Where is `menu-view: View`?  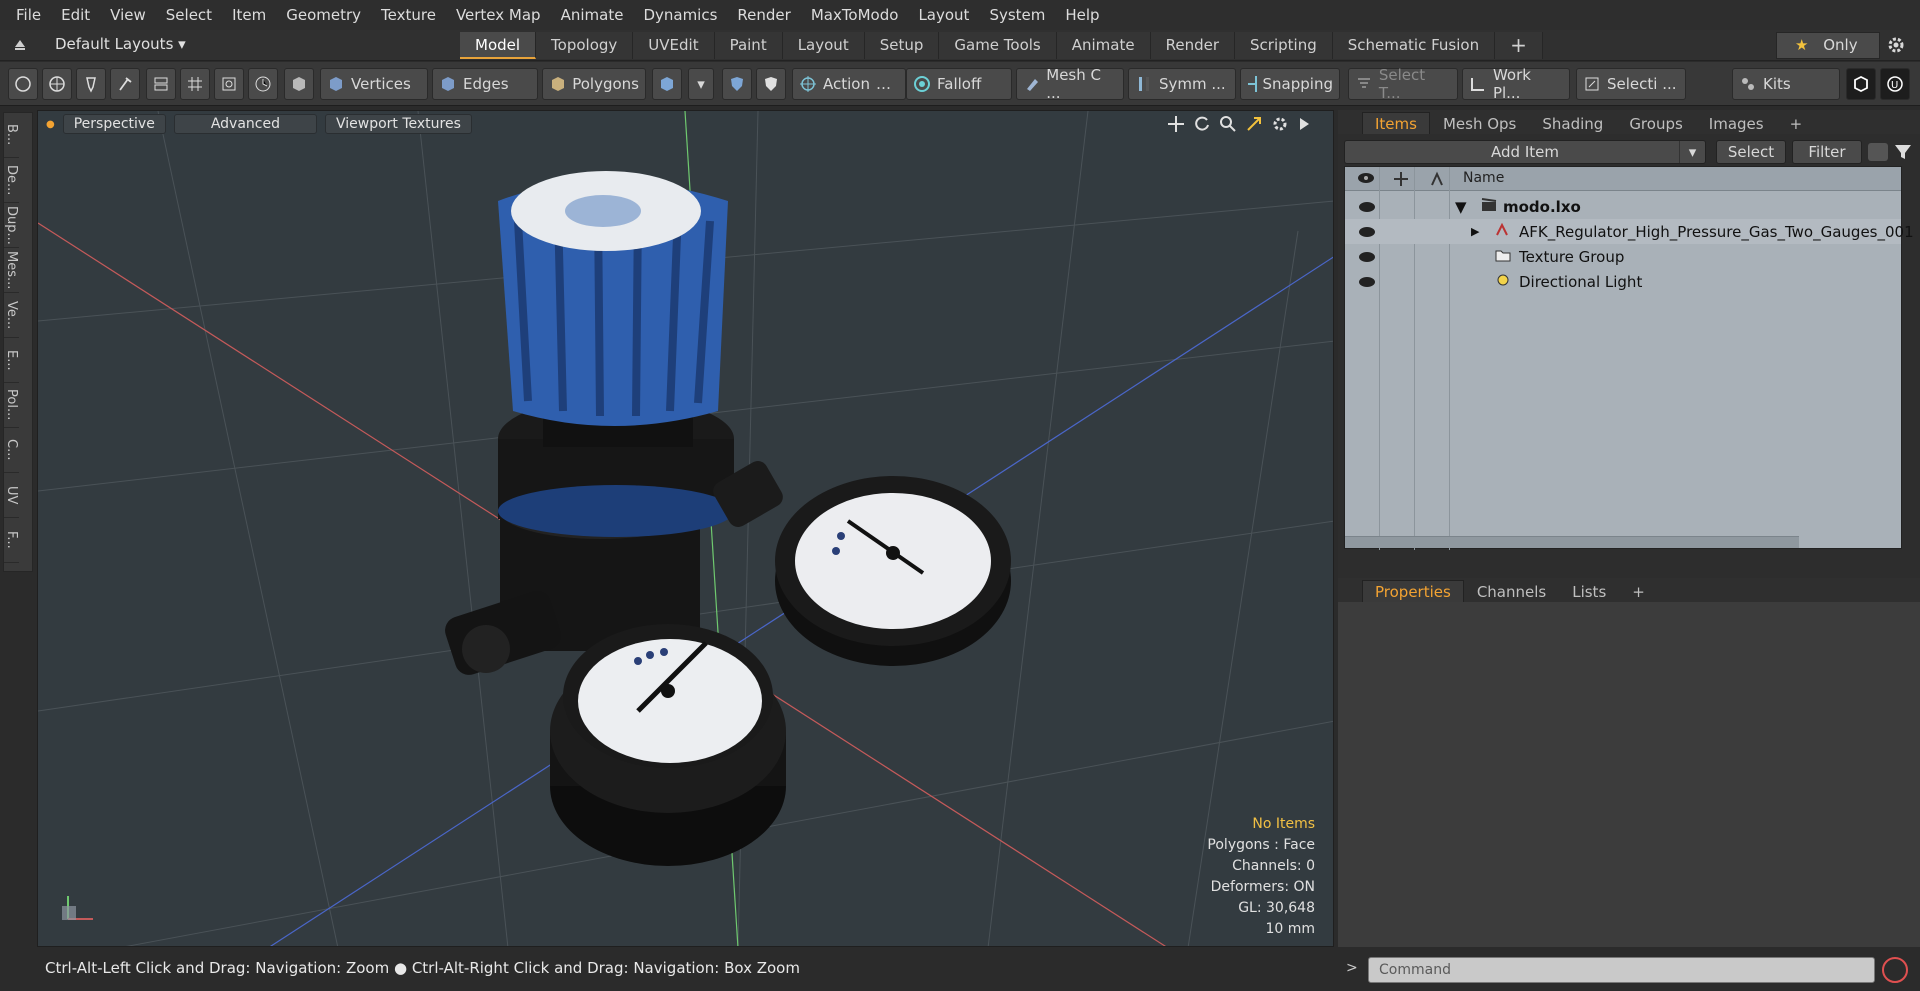
menu-view: View is located at coordinates (128, 15).